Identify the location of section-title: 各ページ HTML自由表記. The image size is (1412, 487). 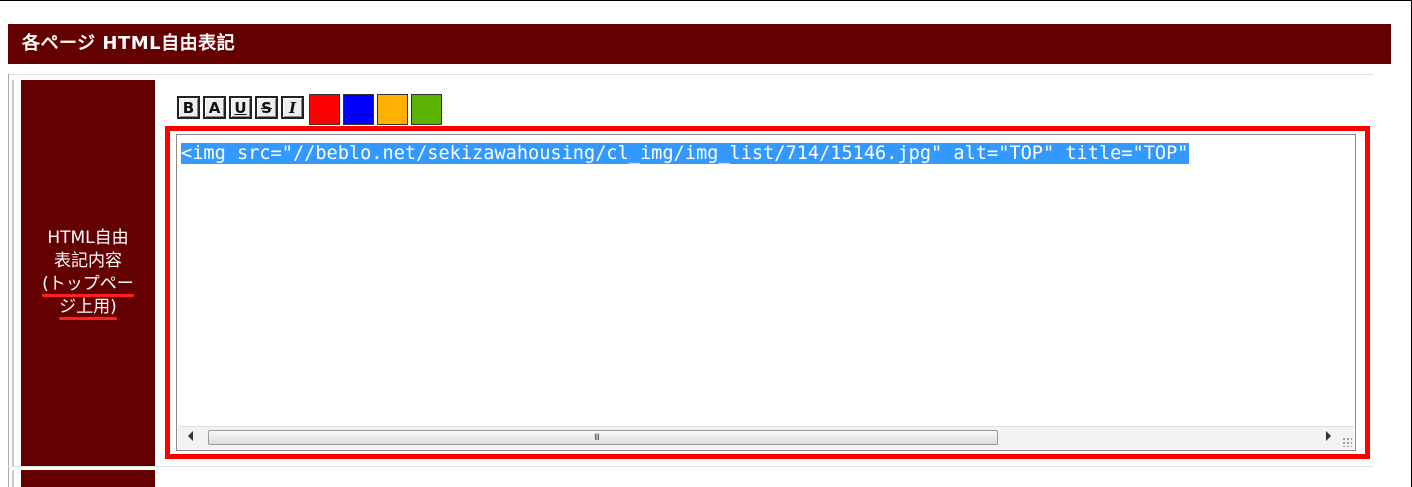
(129, 43).